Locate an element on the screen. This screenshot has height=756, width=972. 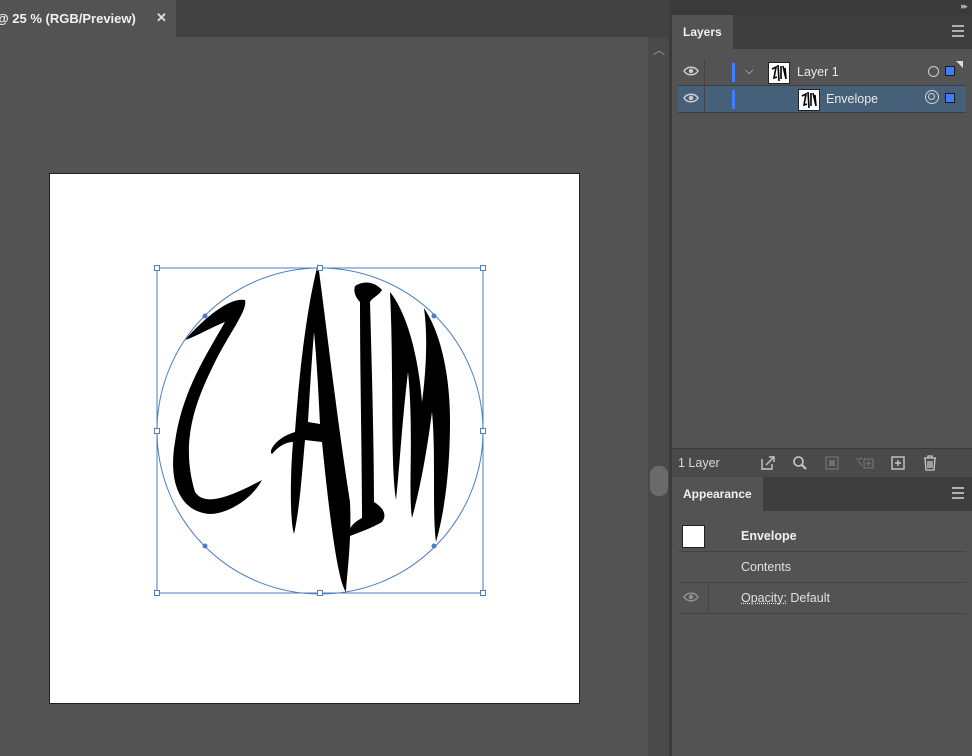
corner-indicator-icon is located at coordinates (959, 64).